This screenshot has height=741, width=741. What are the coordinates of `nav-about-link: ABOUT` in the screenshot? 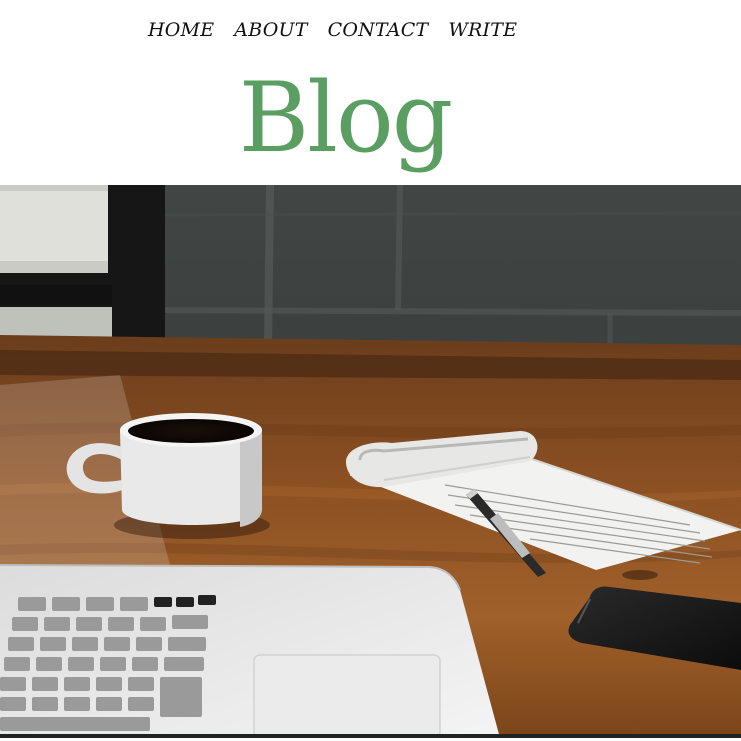 It's located at (270, 30).